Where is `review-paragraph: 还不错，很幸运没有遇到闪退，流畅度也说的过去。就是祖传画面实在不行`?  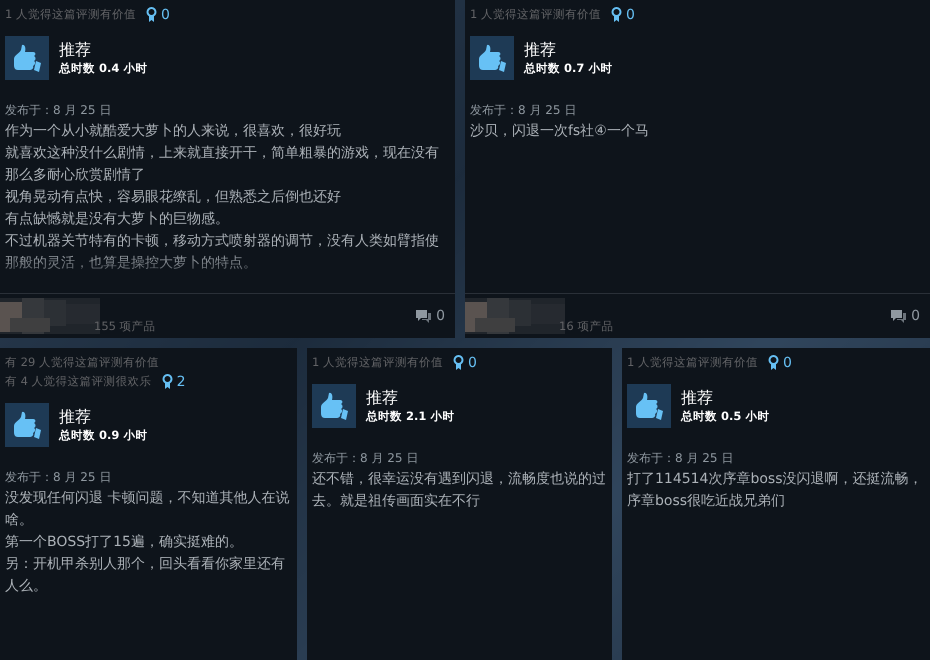 review-paragraph: 还不错，很幸运没有遇到闪退，流畅度也说的过去。就是祖传画面实在不行 is located at coordinates (459, 490).